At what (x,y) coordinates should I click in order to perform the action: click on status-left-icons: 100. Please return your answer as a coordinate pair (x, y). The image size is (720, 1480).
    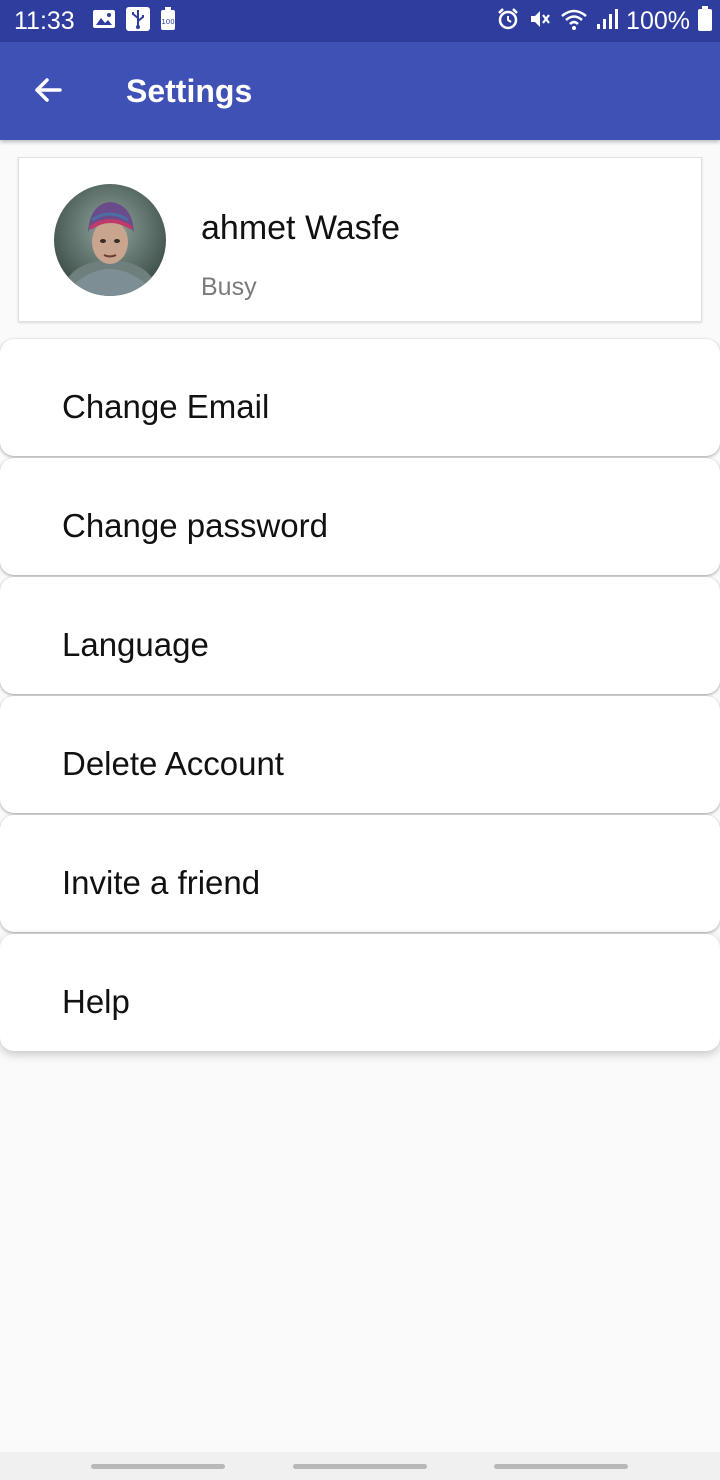
    Looking at the image, I should click on (134, 21).